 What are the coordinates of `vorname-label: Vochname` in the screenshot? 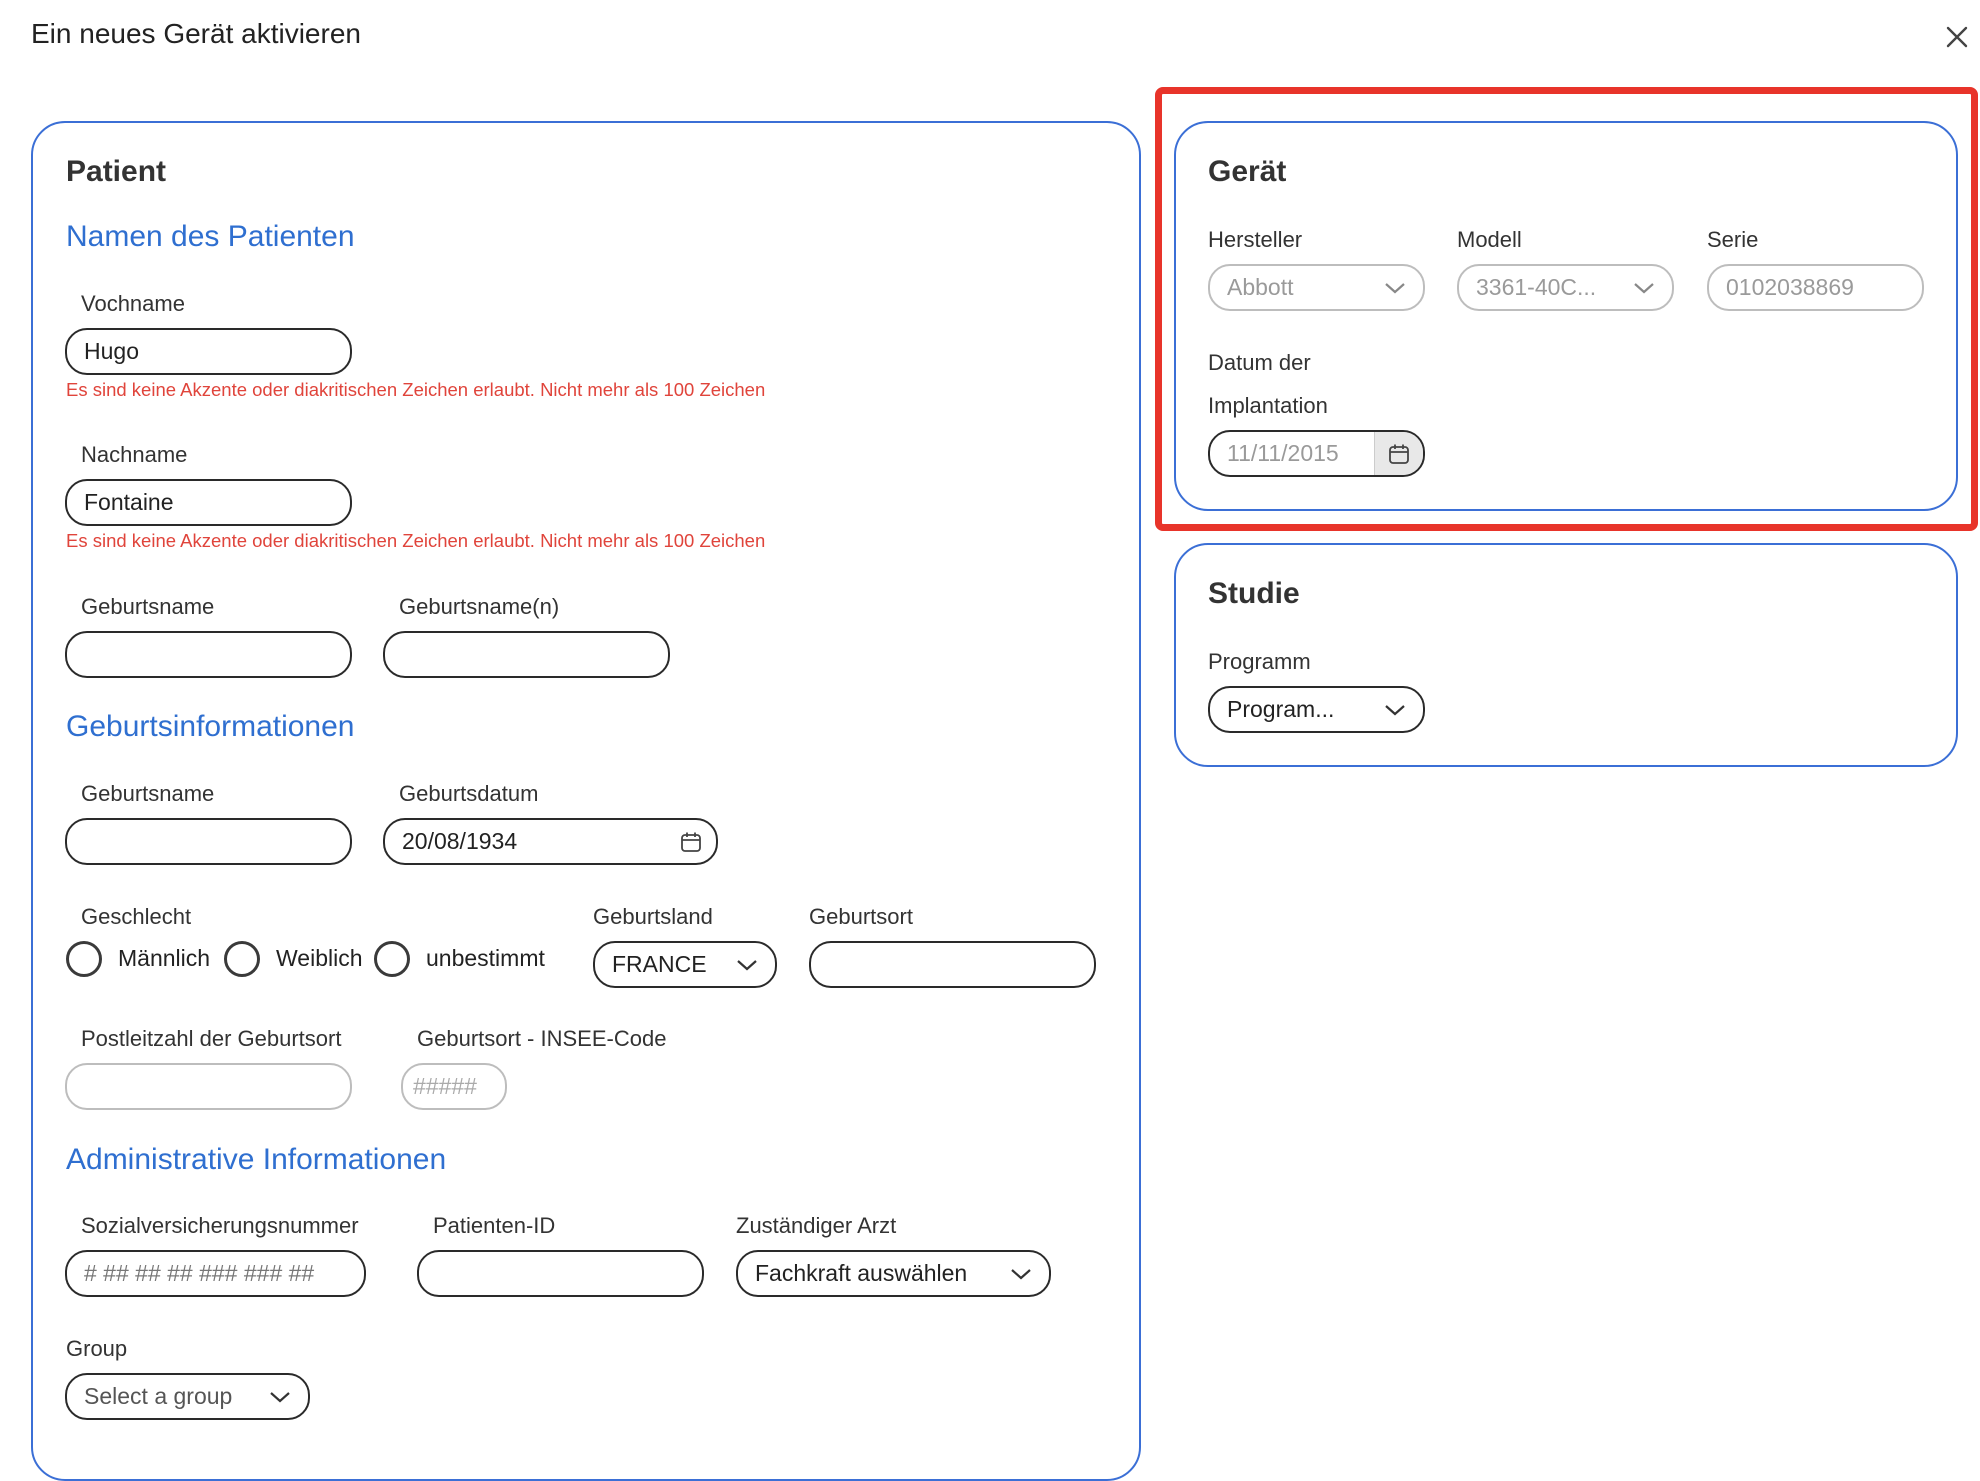 It's located at (133, 303).